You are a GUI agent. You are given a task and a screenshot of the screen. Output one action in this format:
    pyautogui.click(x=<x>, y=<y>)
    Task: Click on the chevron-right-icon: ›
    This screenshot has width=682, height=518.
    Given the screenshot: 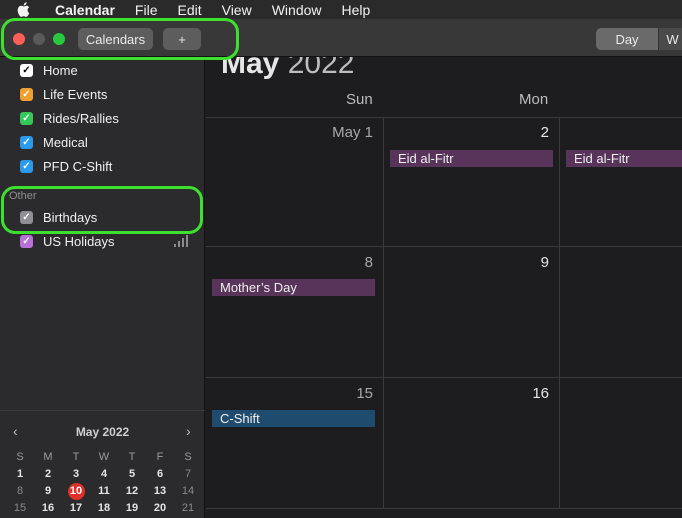 What is the action you would take?
    pyautogui.click(x=188, y=431)
    